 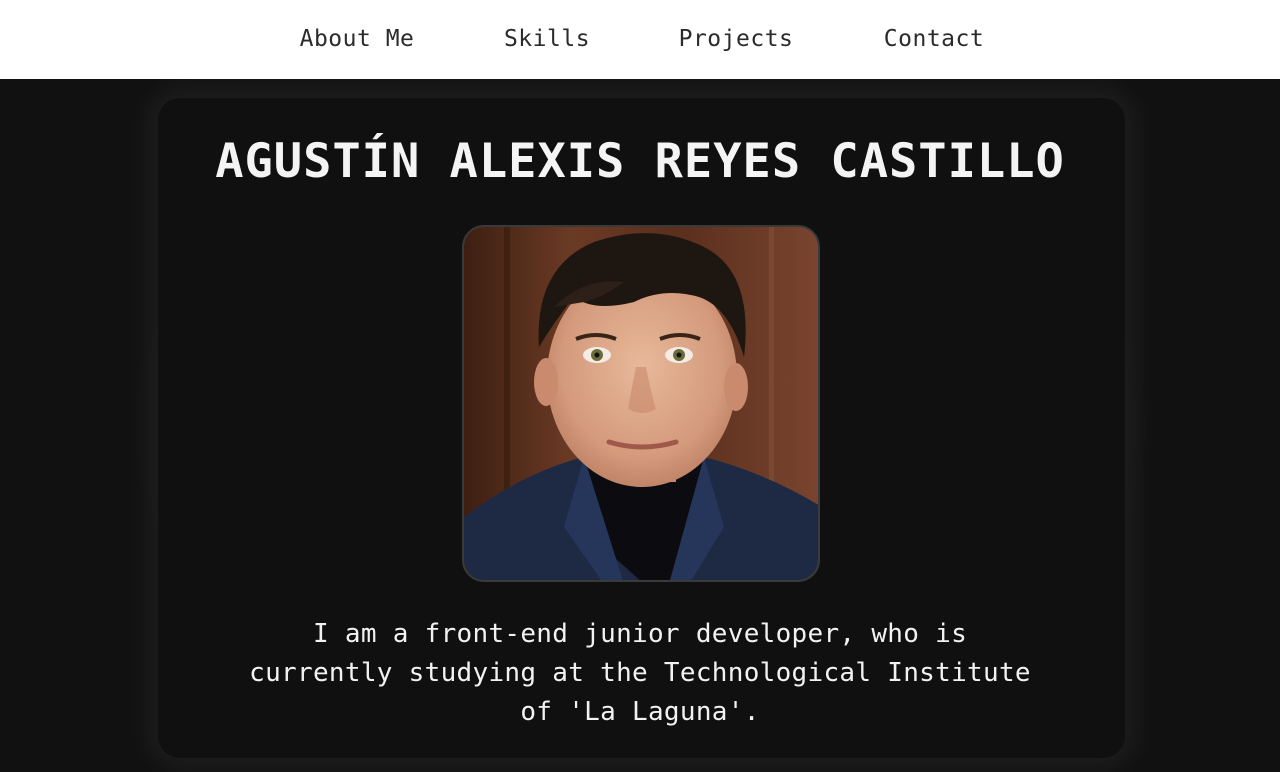 I want to click on nav-link-about-me: About Me, so click(x=357, y=39).